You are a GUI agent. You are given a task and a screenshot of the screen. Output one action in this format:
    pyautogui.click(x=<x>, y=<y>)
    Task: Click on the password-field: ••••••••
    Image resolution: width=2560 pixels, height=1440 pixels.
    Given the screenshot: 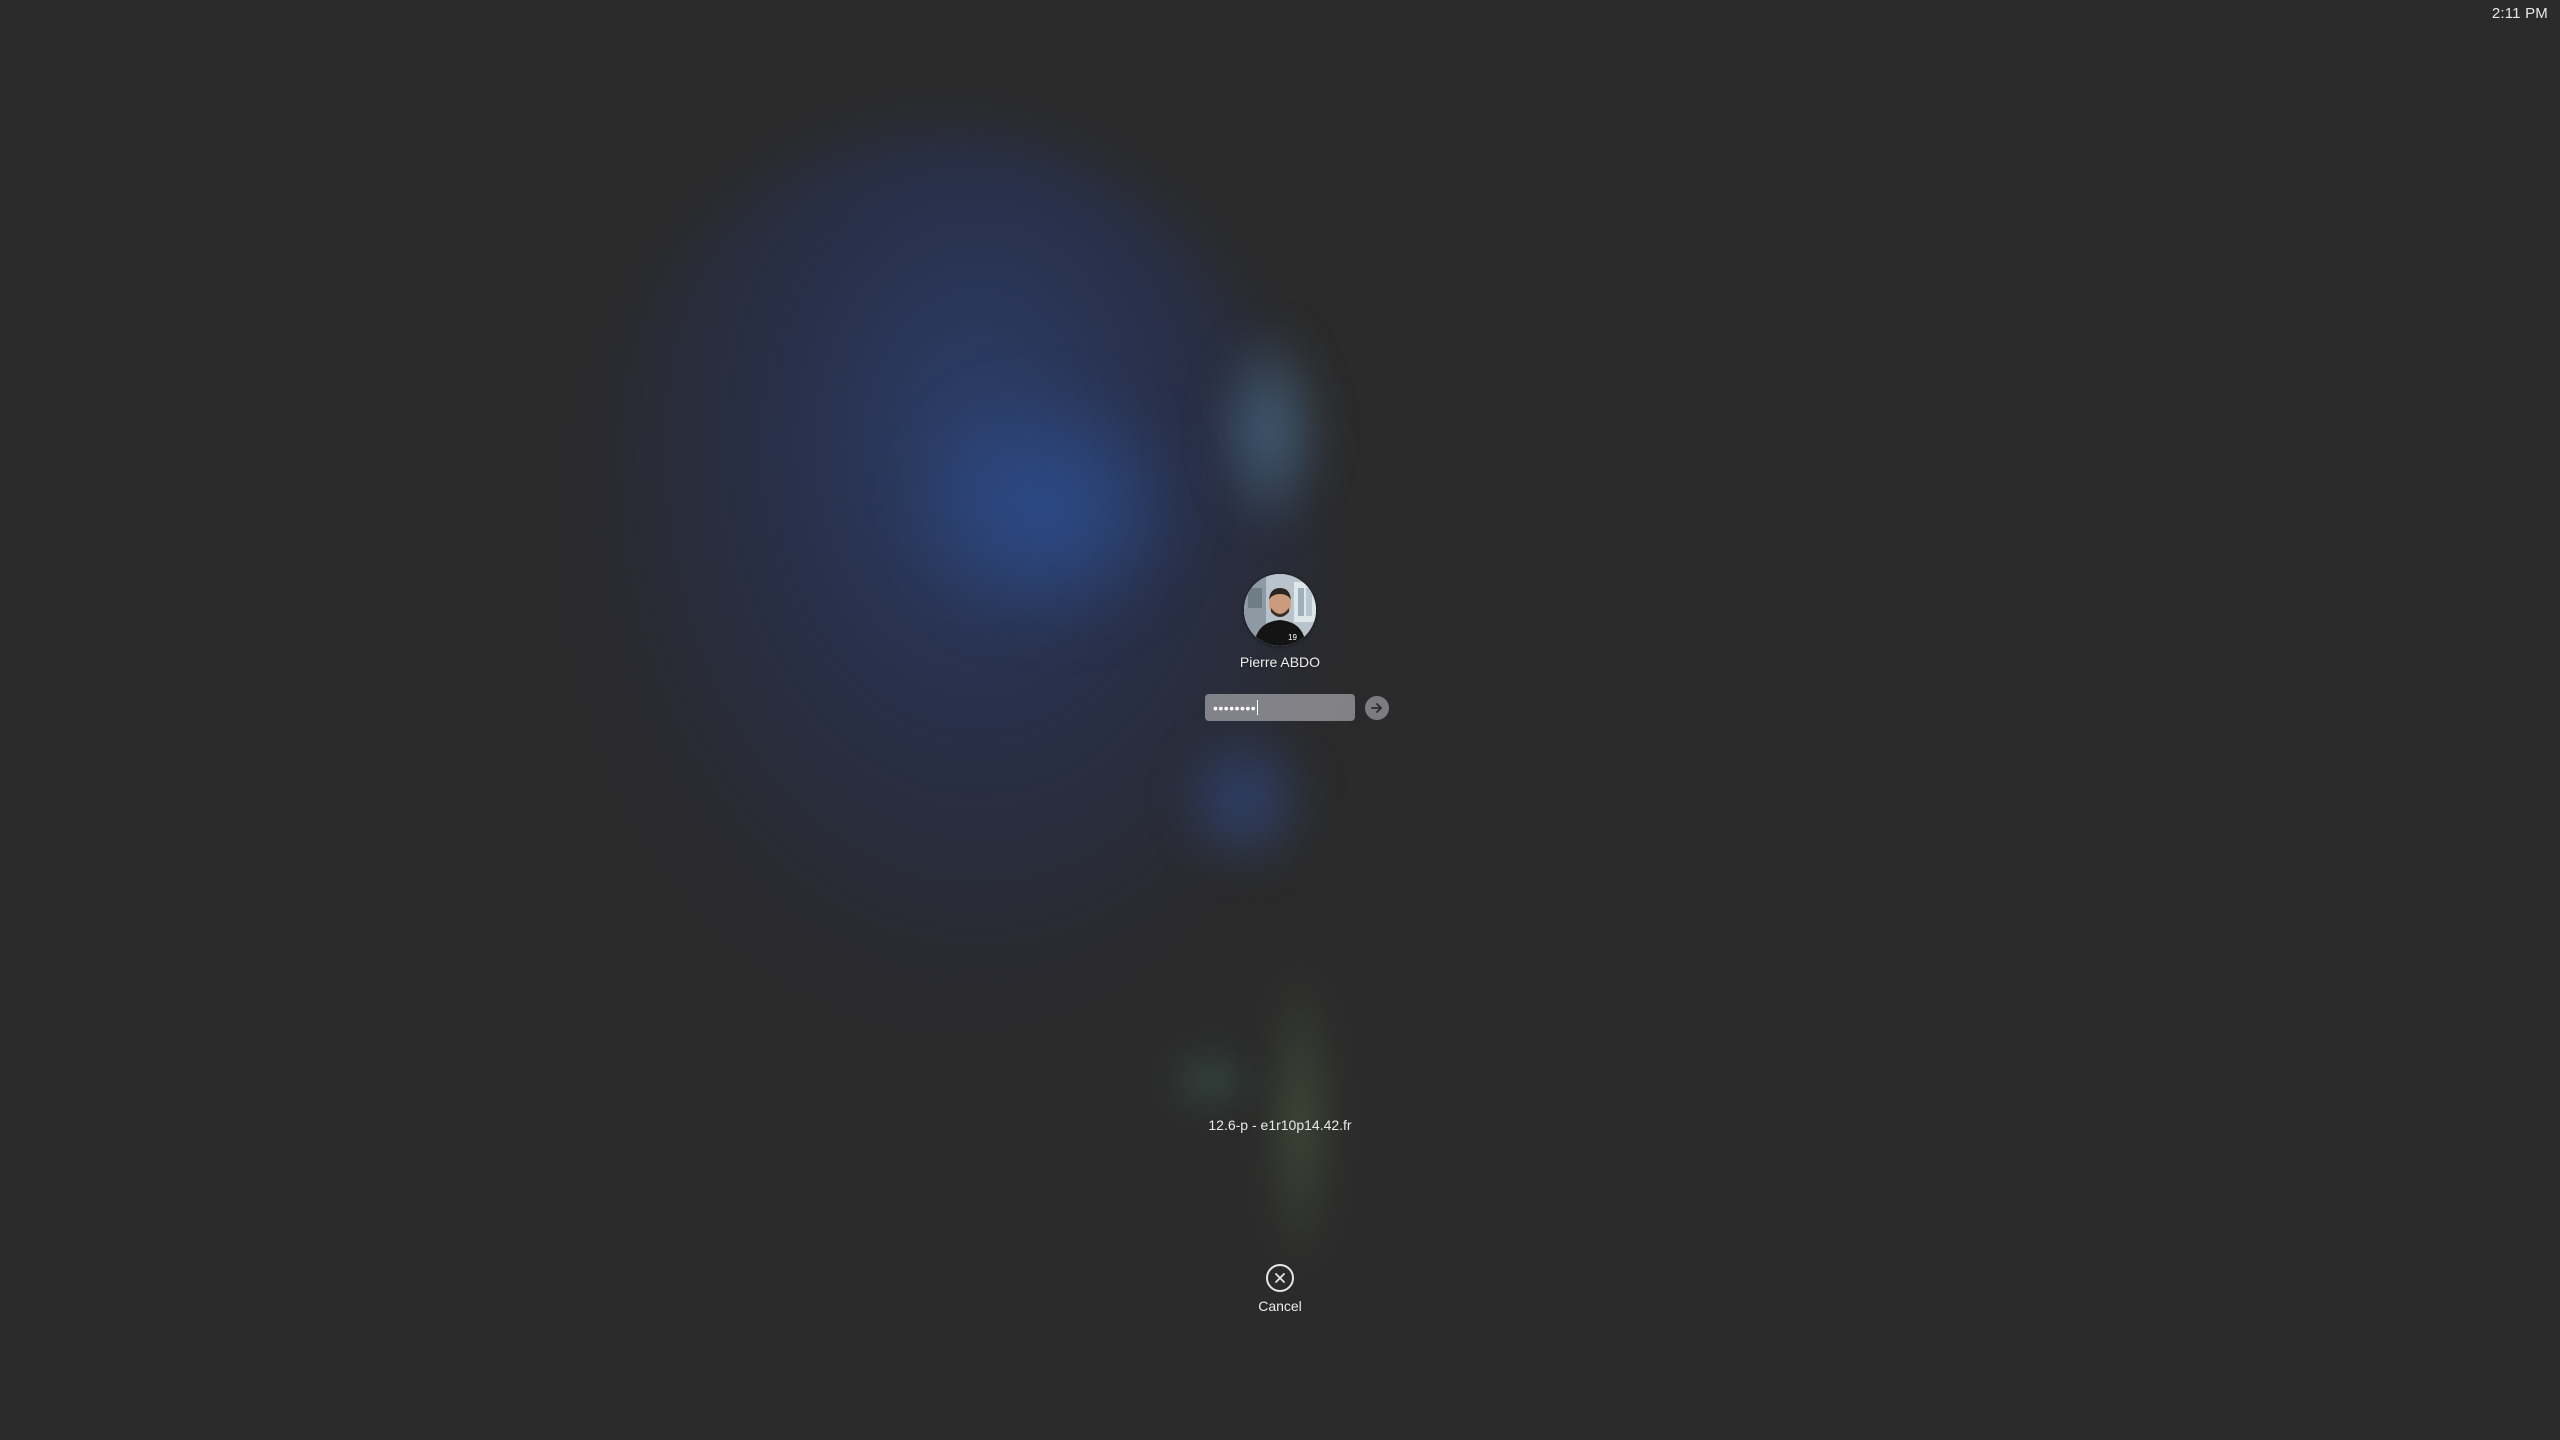 What is the action you would take?
    pyautogui.click(x=1280, y=707)
    